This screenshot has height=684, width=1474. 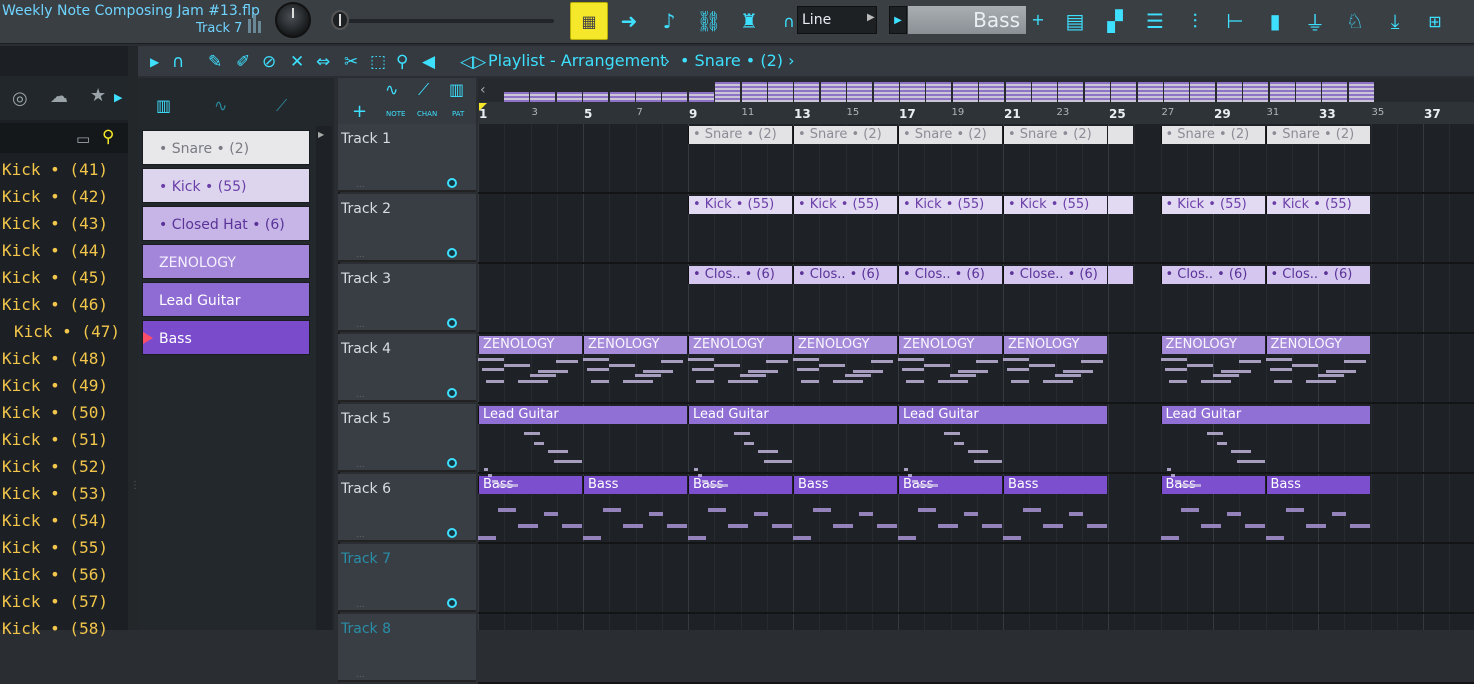 What do you see at coordinates (351, 62) in the screenshot?
I see `slice-icon: ✂` at bounding box center [351, 62].